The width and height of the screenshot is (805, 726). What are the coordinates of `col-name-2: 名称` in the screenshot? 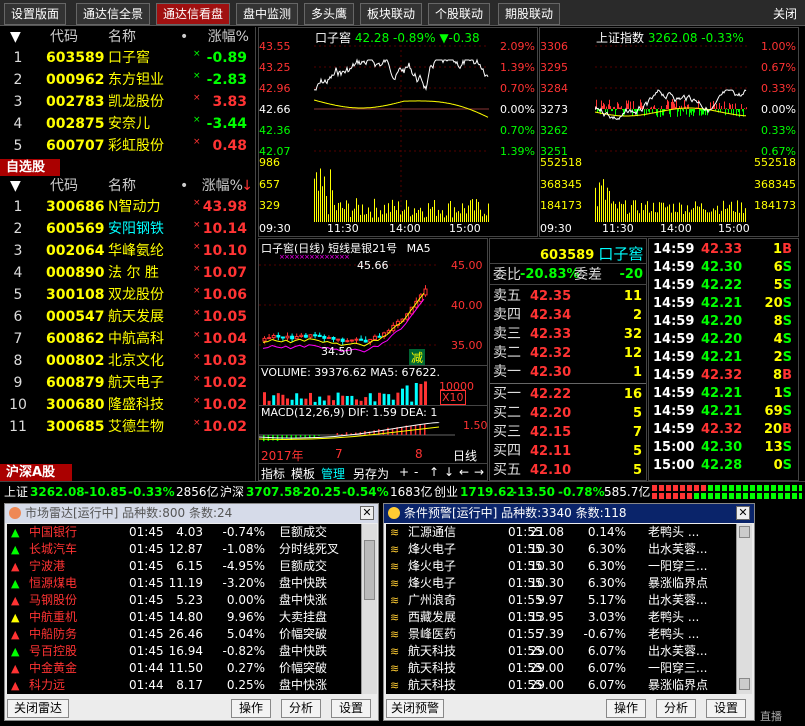 It's located at (122, 186).